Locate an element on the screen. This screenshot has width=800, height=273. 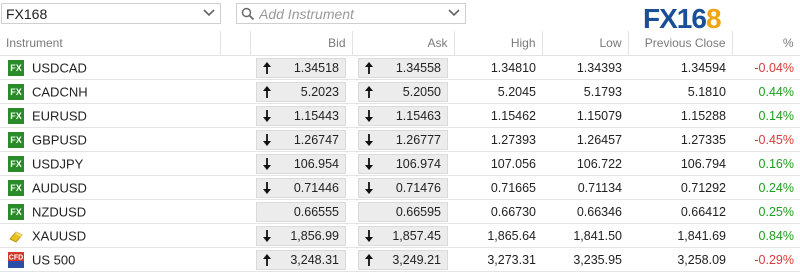
bid-cell: 3,248.31 is located at coordinates (301, 259).